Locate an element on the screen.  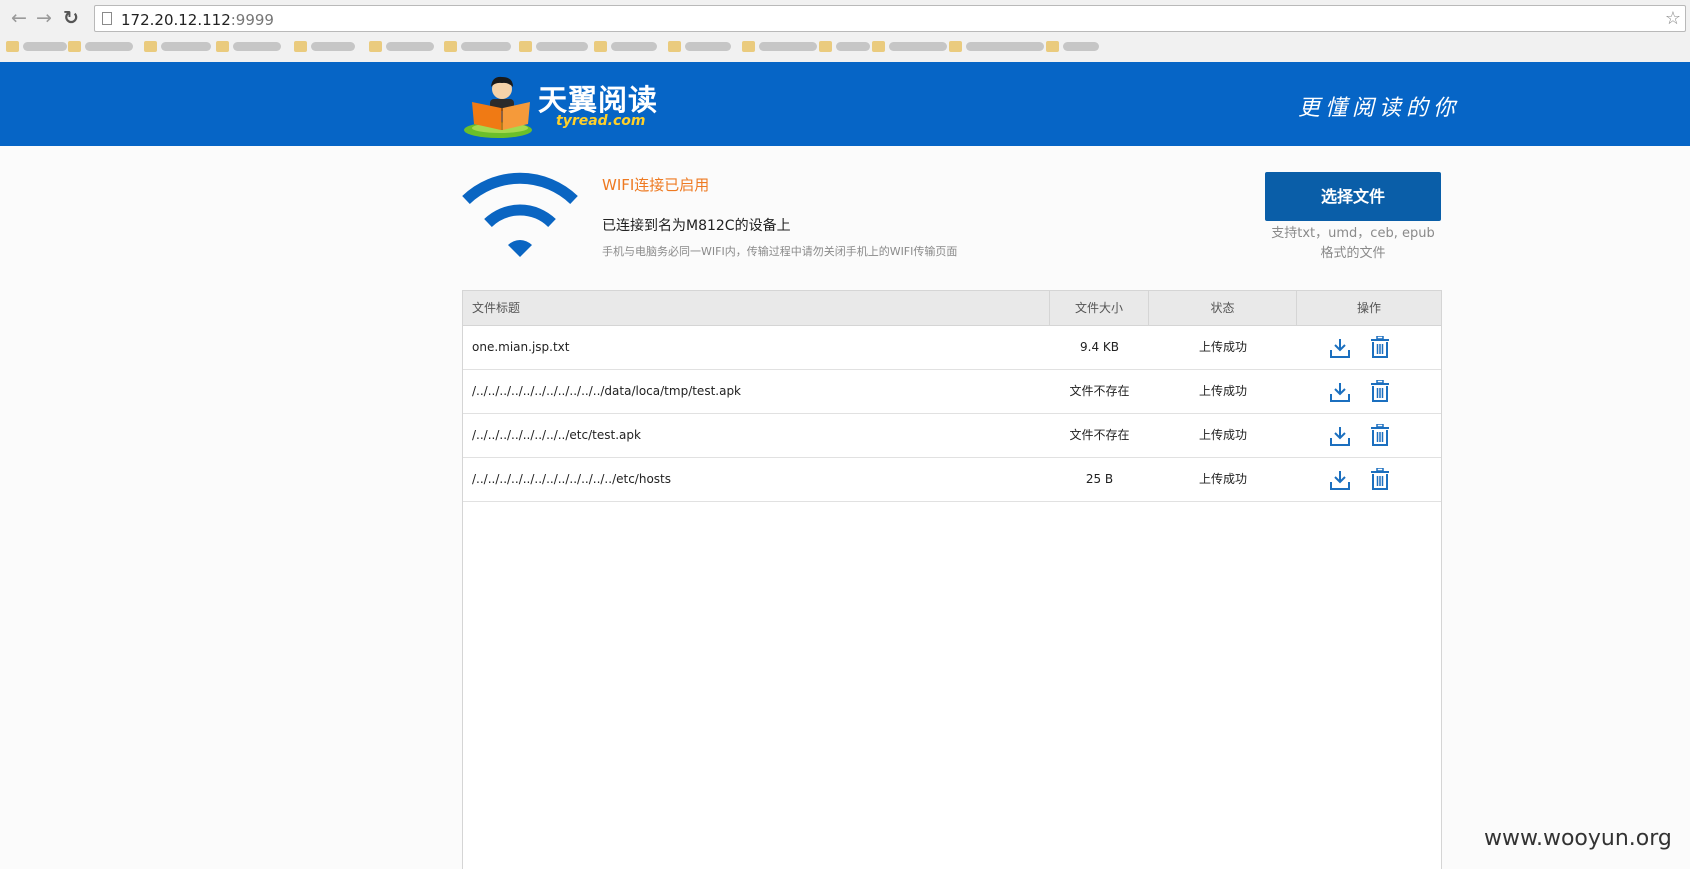
supported-formats-line1: 支持txt，umd，ceb, epub is located at coordinates (1353, 233).